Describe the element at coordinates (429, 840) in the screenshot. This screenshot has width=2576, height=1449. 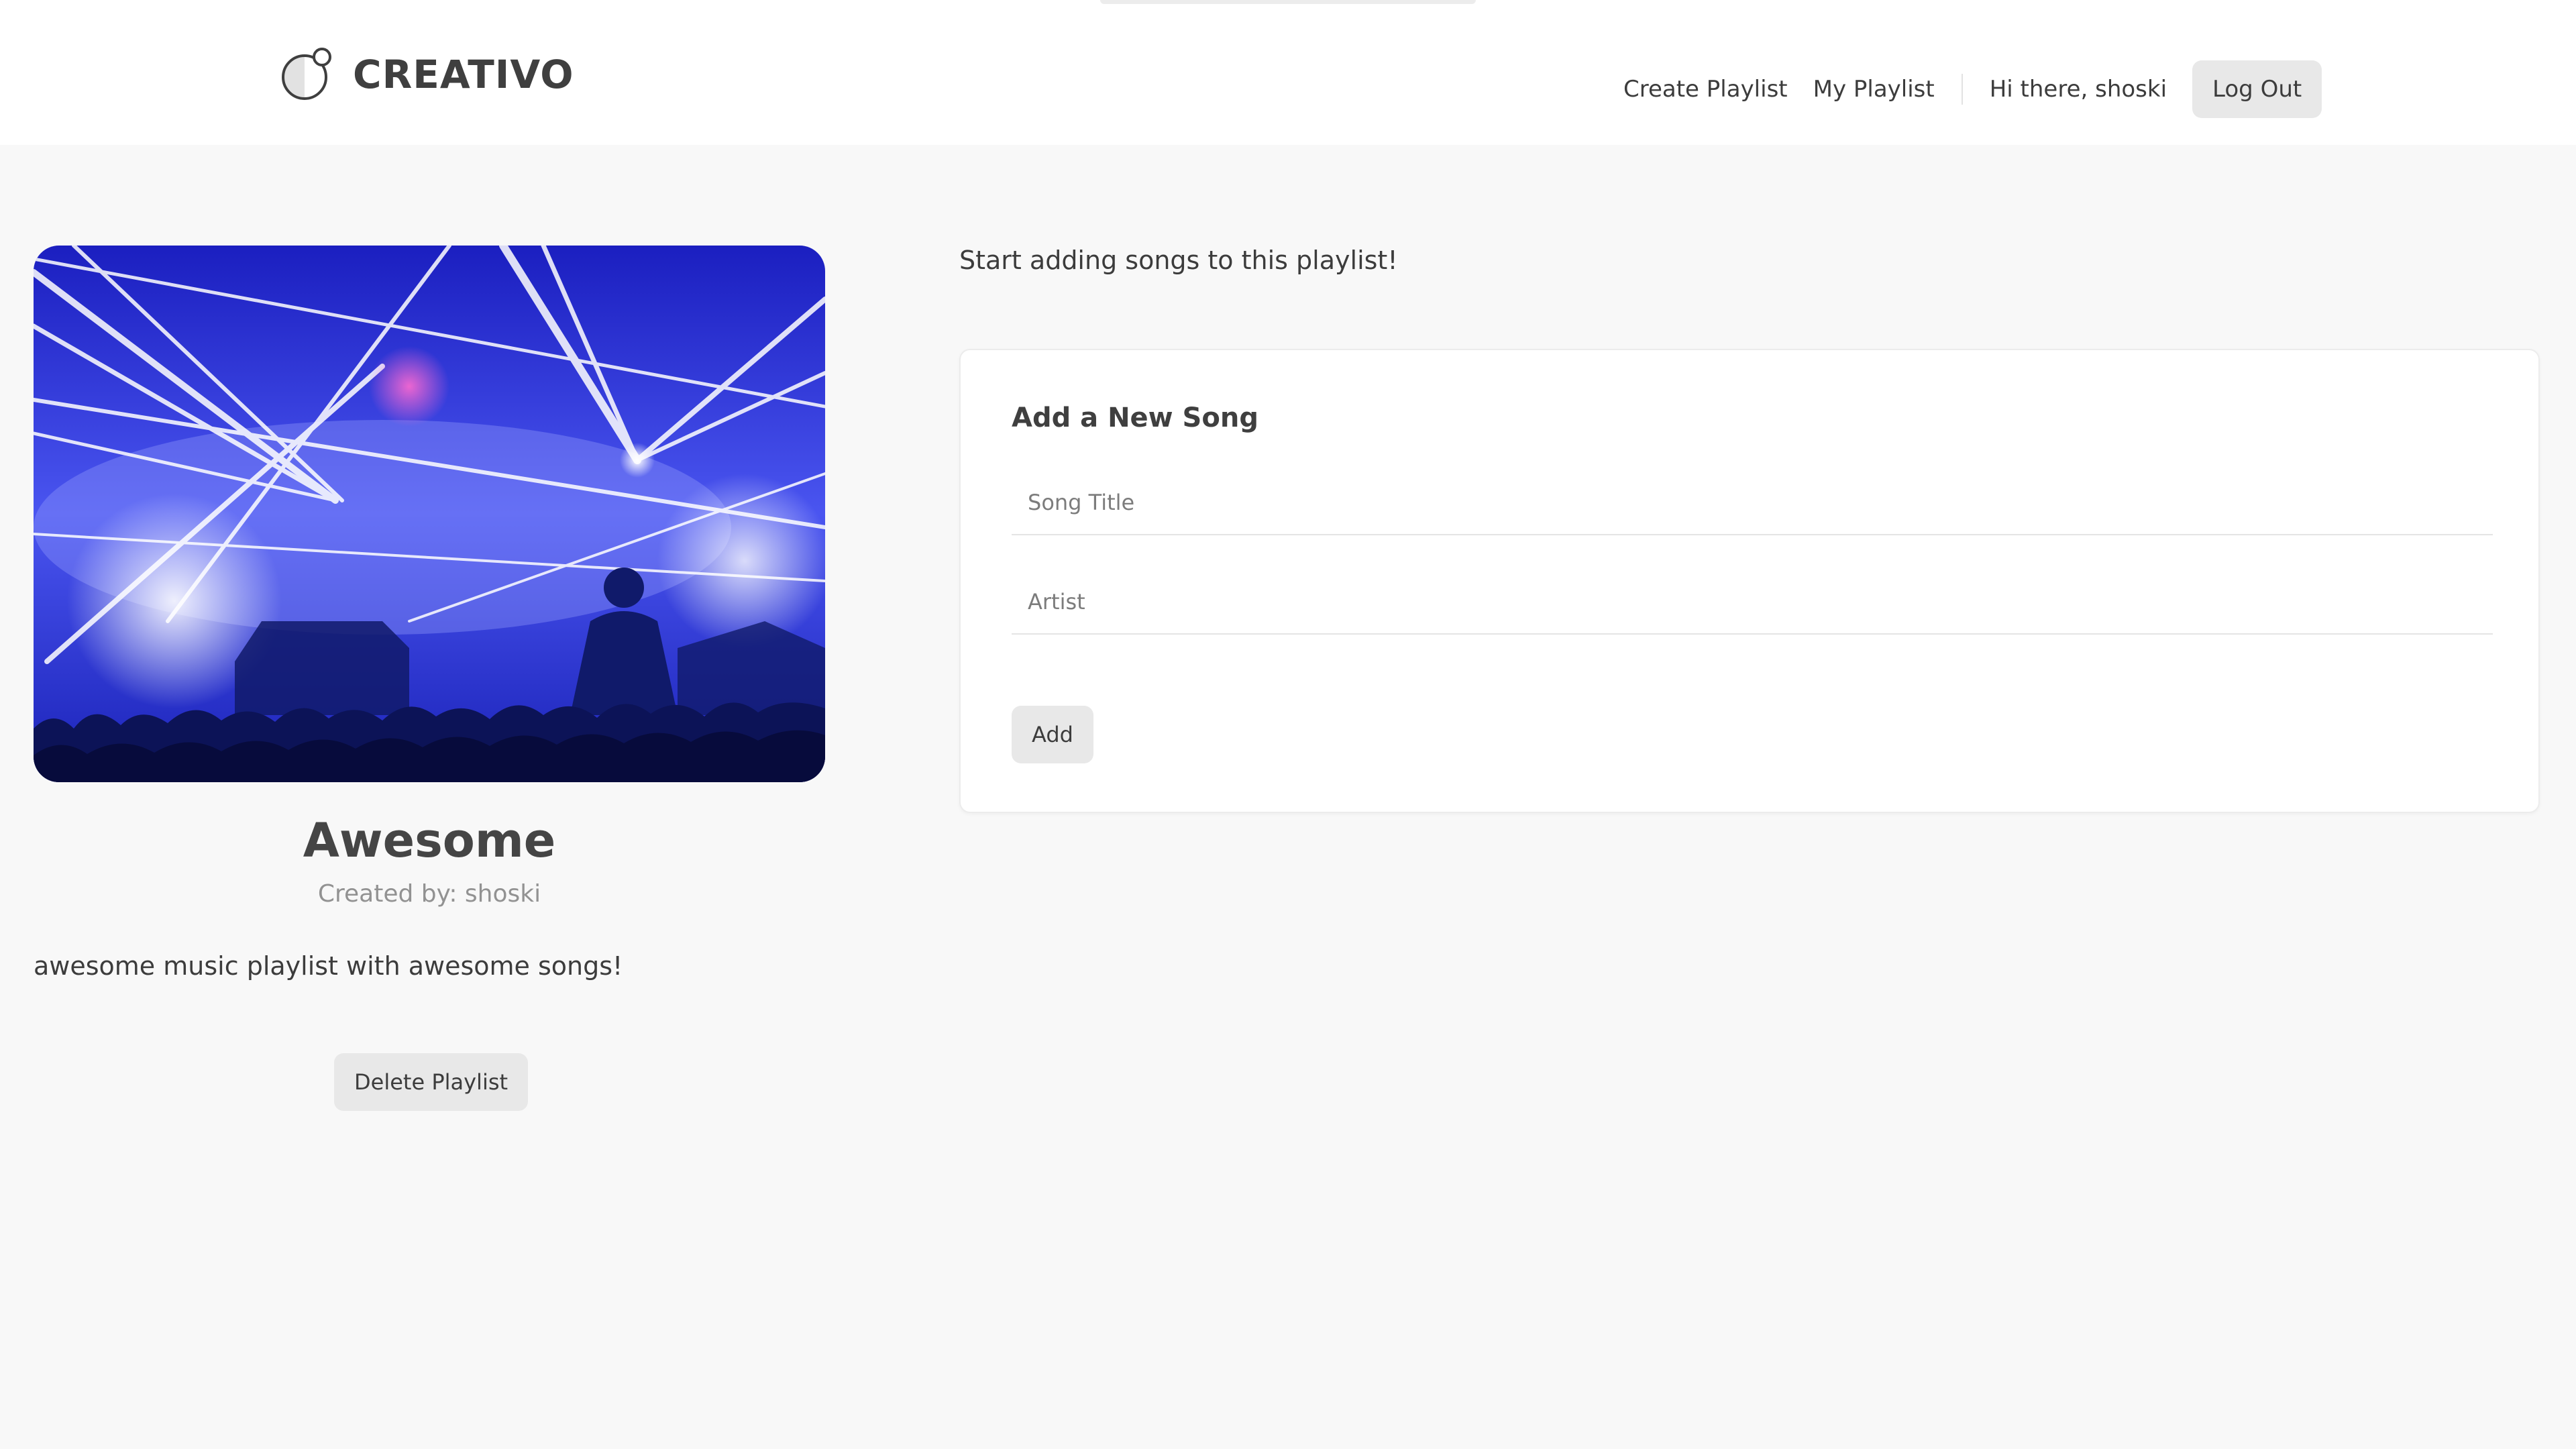
I see `playlist-title: Awesome` at that location.